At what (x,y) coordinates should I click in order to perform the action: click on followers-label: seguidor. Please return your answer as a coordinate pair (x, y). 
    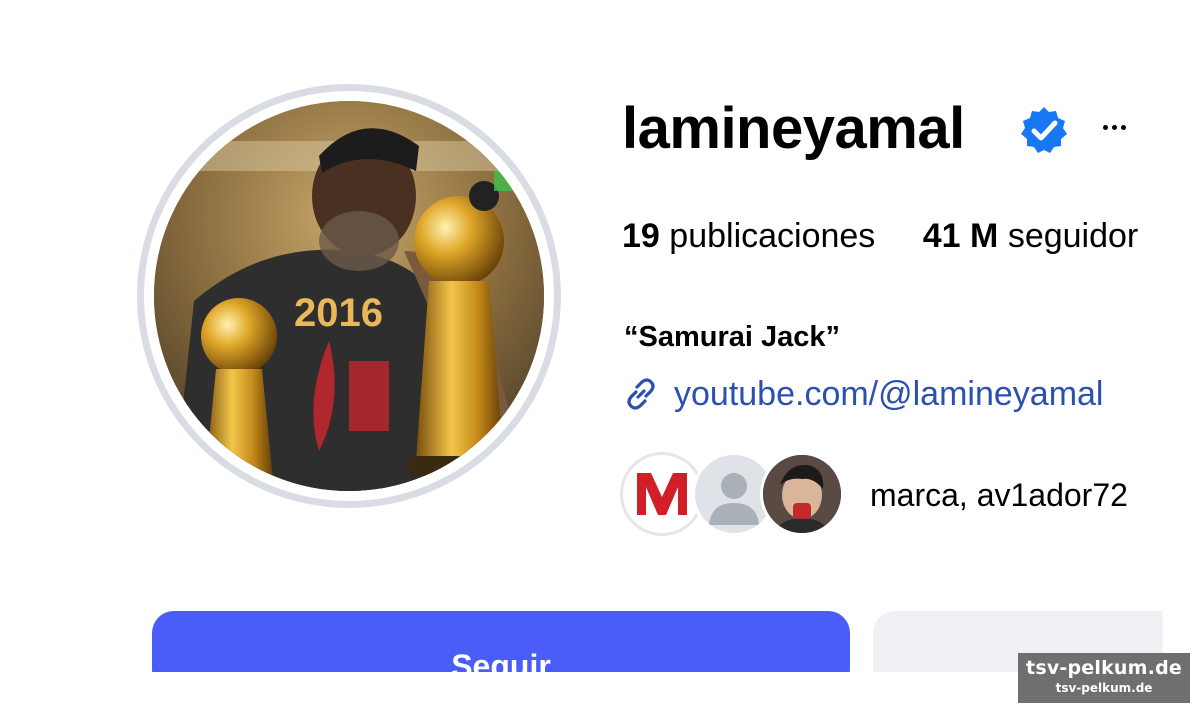
    Looking at the image, I should click on (1073, 236).